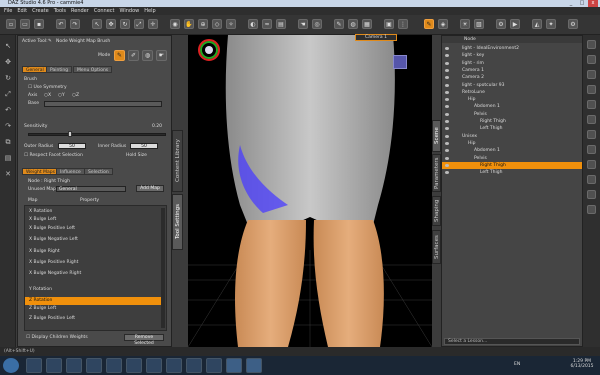 The image size is (600, 375). I want to click on scene-tree-item: Abdomen 1, so click(512, 106).